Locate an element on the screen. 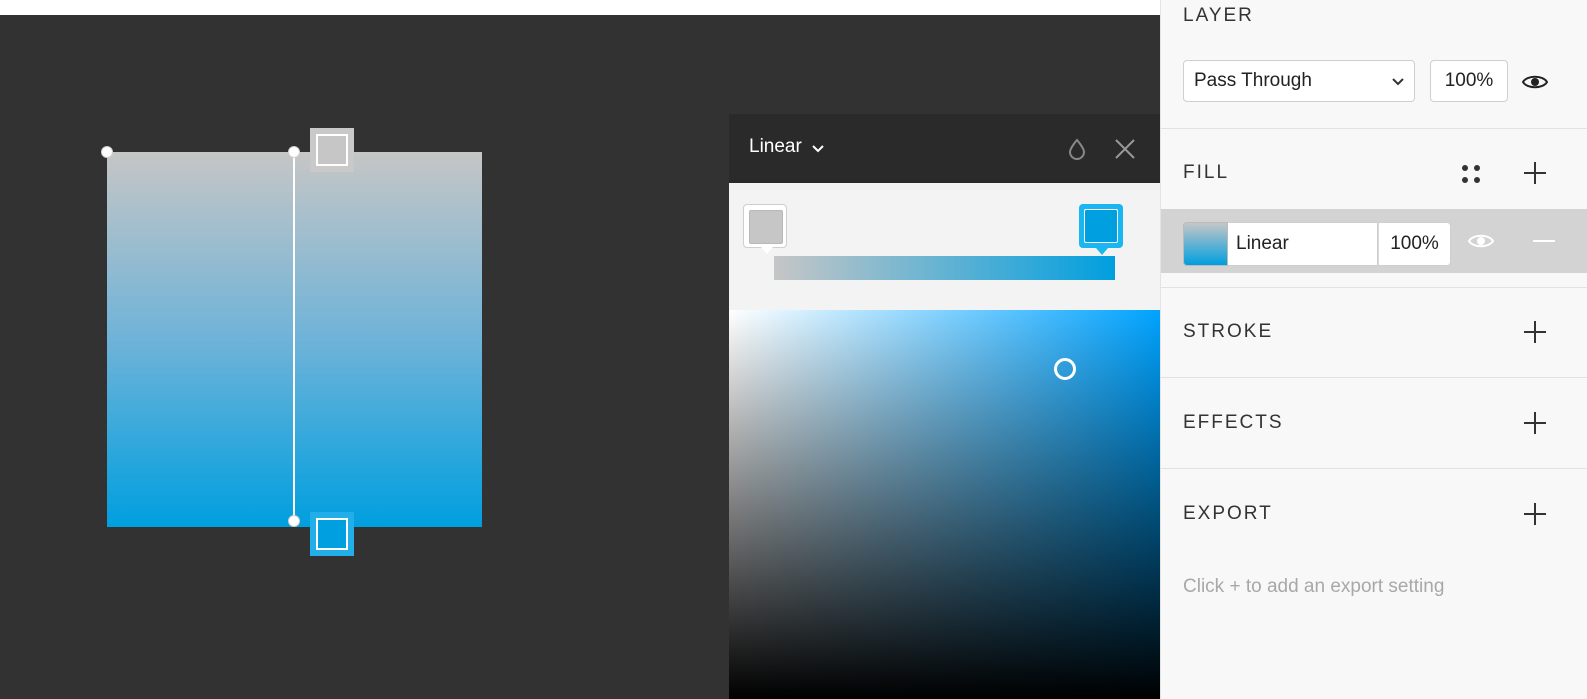 Image resolution: width=1587 pixels, height=699 pixels. gradient-start-stop-swatch is located at coordinates (332, 150).